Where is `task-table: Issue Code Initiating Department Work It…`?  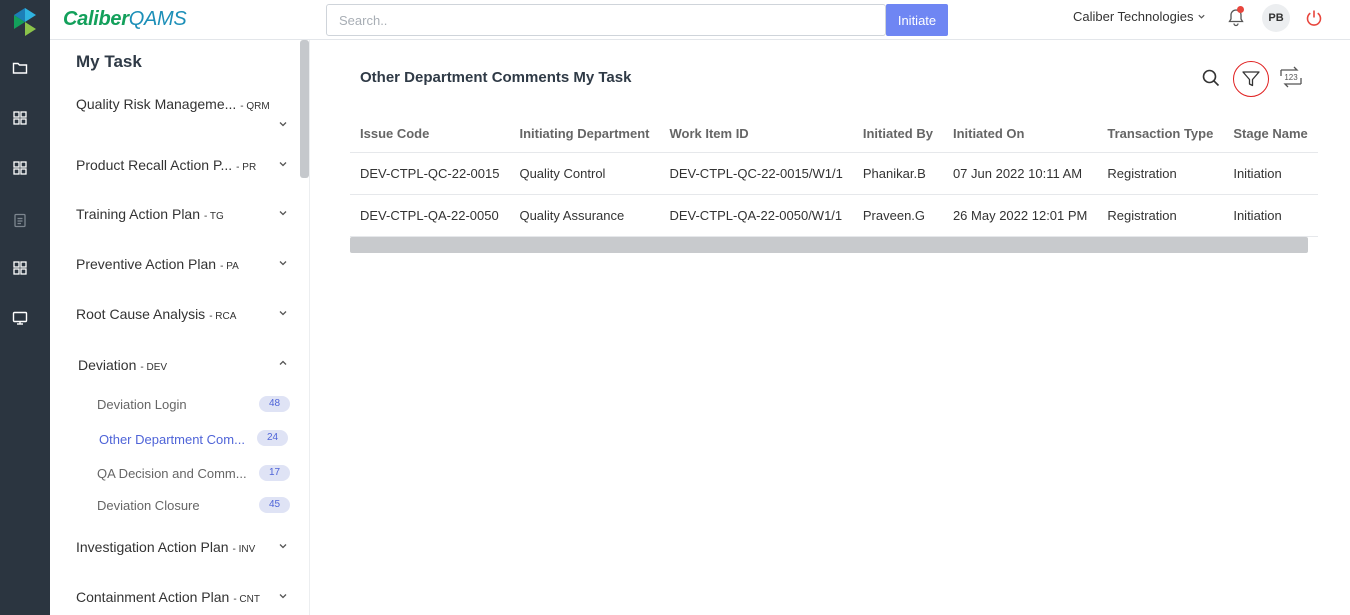
task-table: Issue Code Initiating Department Work It… is located at coordinates (834, 176).